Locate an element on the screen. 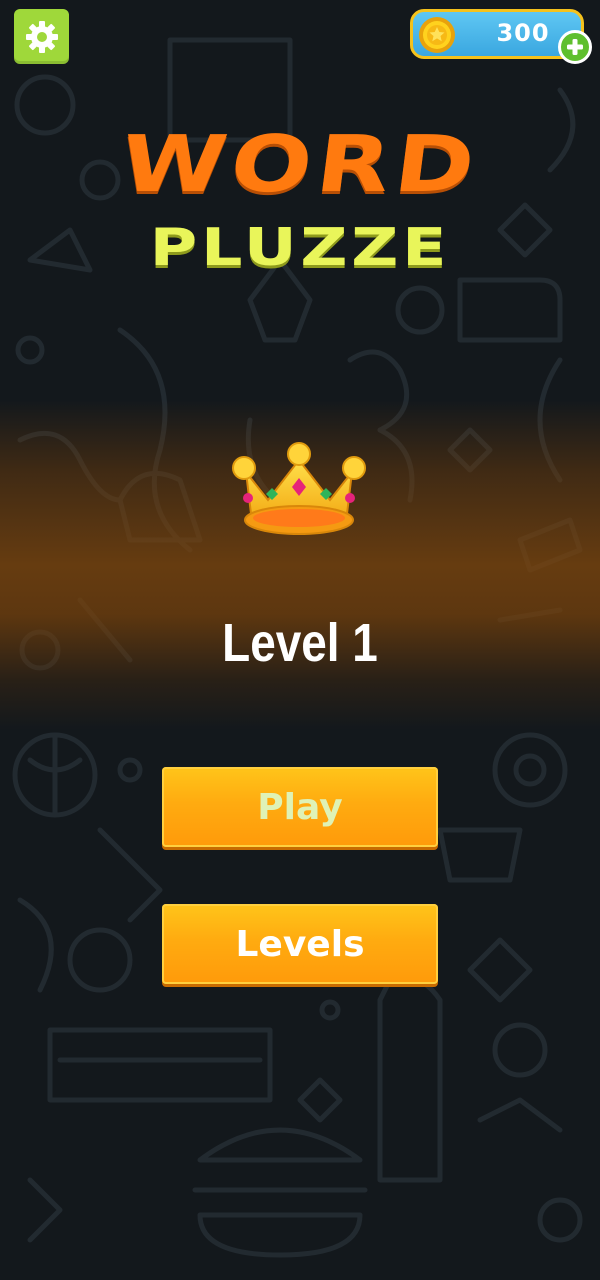 This screenshot has height=1280, width=600. play-button: Play is located at coordinates (300, 807).